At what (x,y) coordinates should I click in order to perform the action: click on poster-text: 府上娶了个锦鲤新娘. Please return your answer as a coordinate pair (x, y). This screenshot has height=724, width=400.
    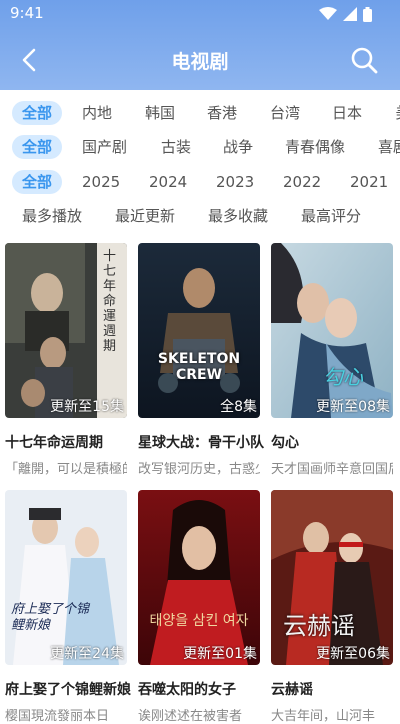
    Looking at the image, I should click on (50, 617).